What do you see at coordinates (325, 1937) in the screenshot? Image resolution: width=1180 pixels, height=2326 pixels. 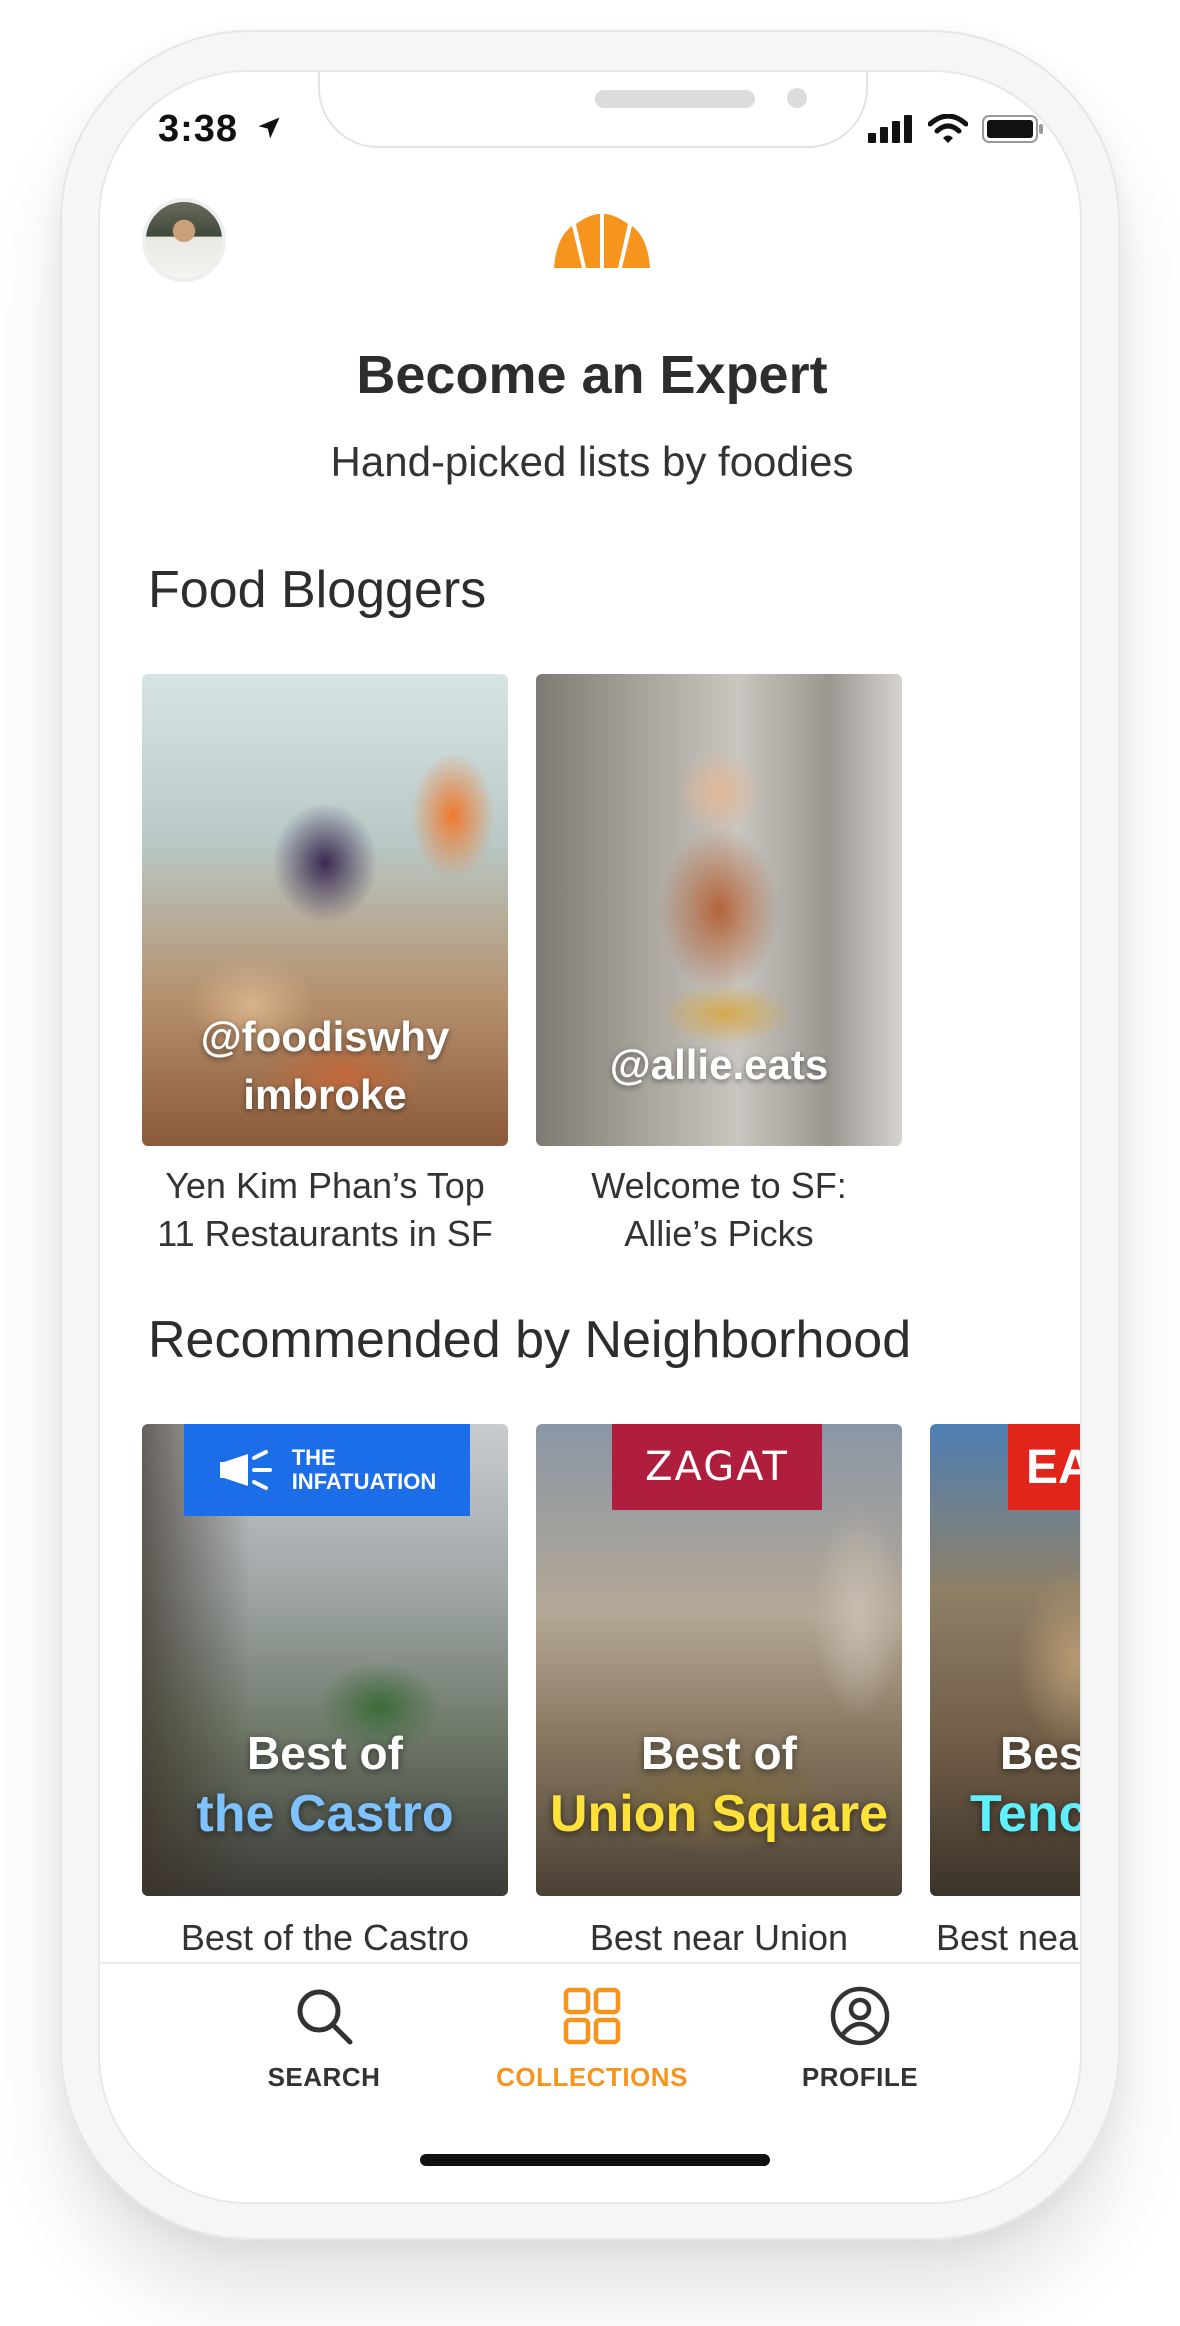 I see `neighborhood-caption: Best of the Castro` at bounding box center [325, 1937].